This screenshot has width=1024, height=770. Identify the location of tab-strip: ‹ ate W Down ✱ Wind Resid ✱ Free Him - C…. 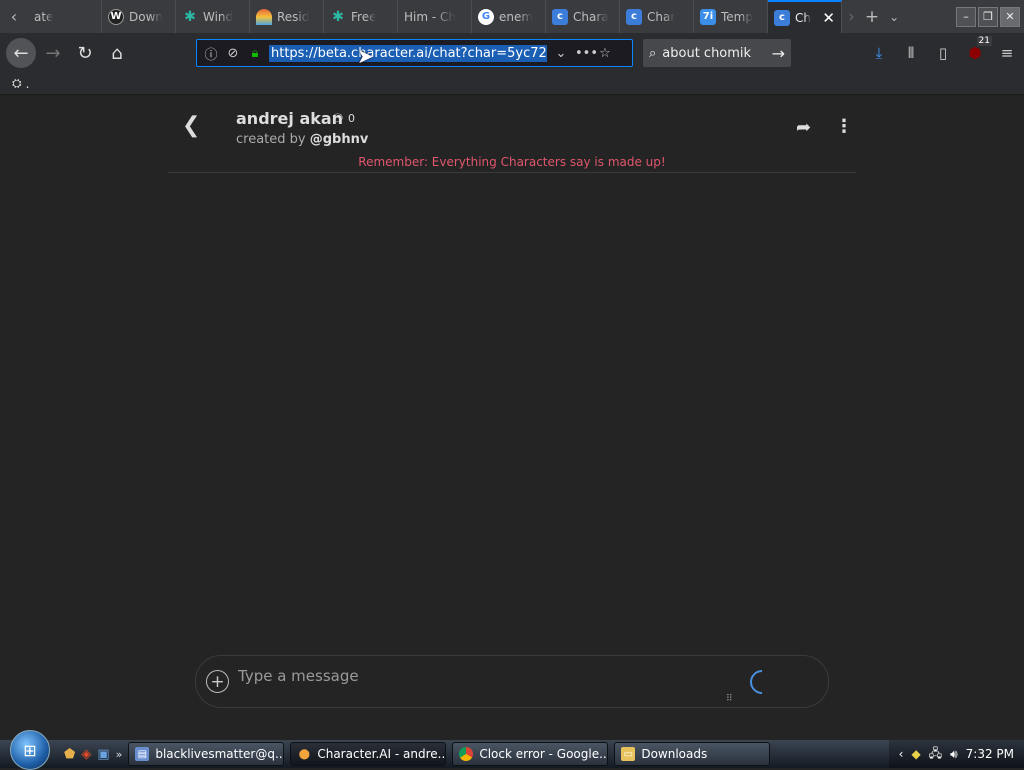
(512, 16).